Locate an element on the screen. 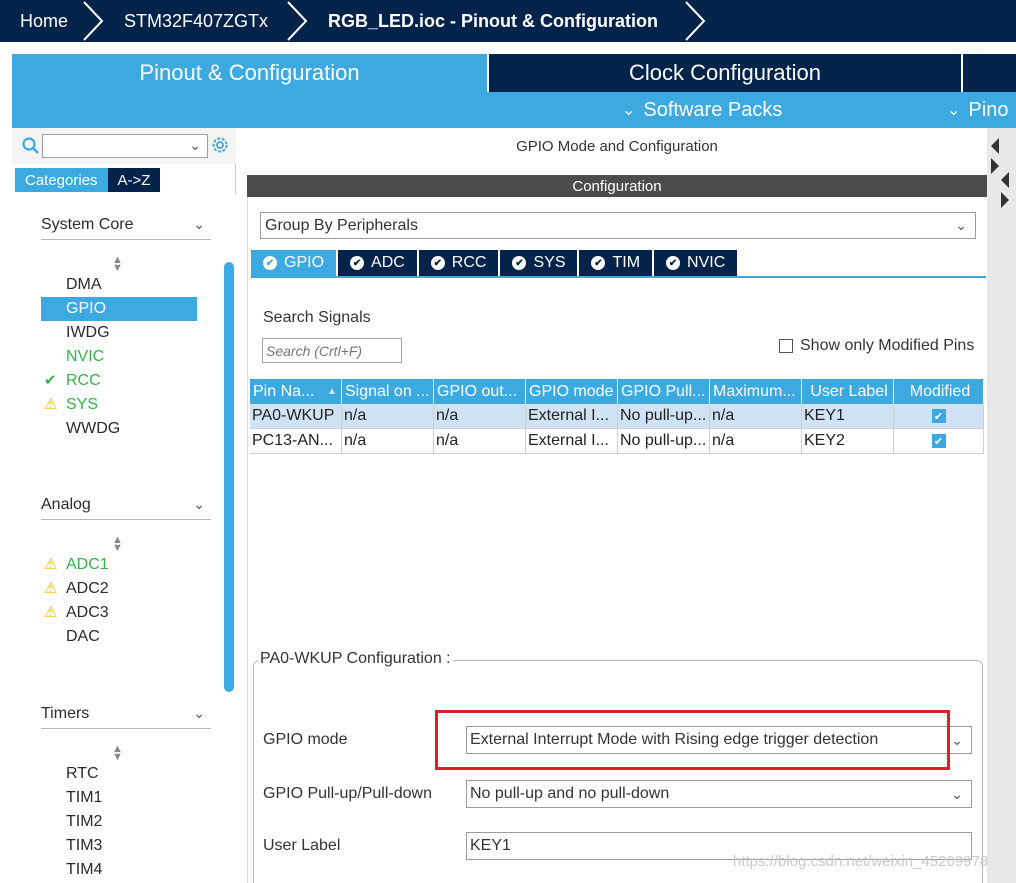 Image resolution: width=1016 pixels, height=883 pixels. tab-sys: ✔ SYS is located at coordinates (539, 263).